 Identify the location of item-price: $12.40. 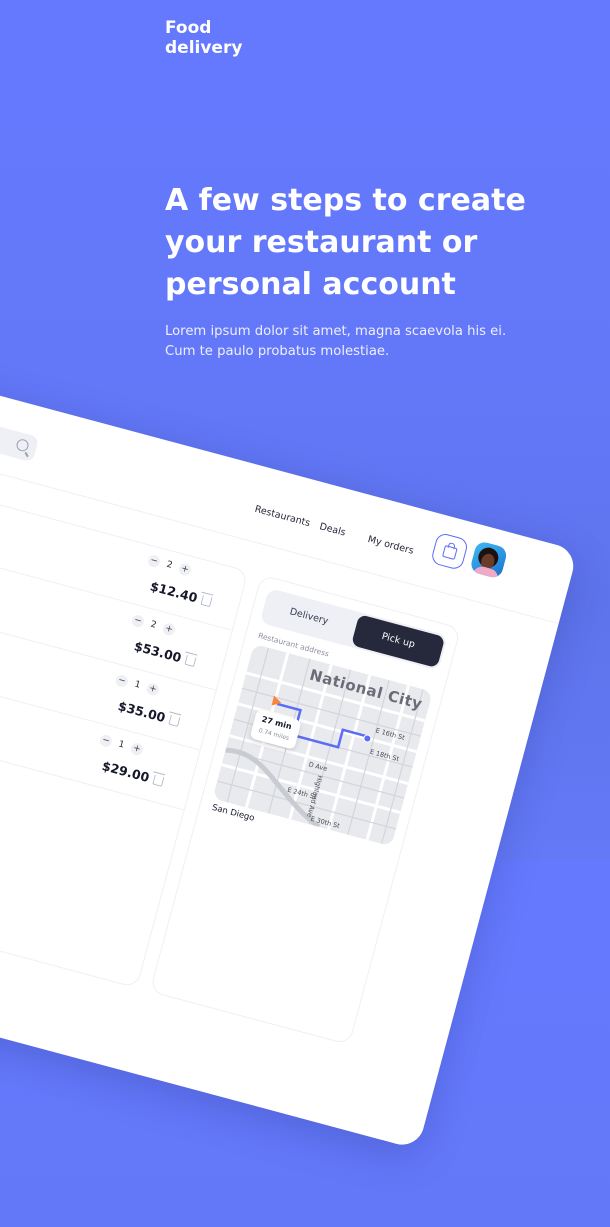
(174, 592).